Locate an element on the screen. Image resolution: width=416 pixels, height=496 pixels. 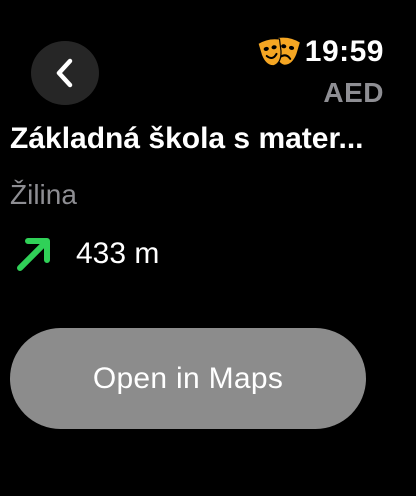
chevron-left-icon is located at coordinates (64, 73).